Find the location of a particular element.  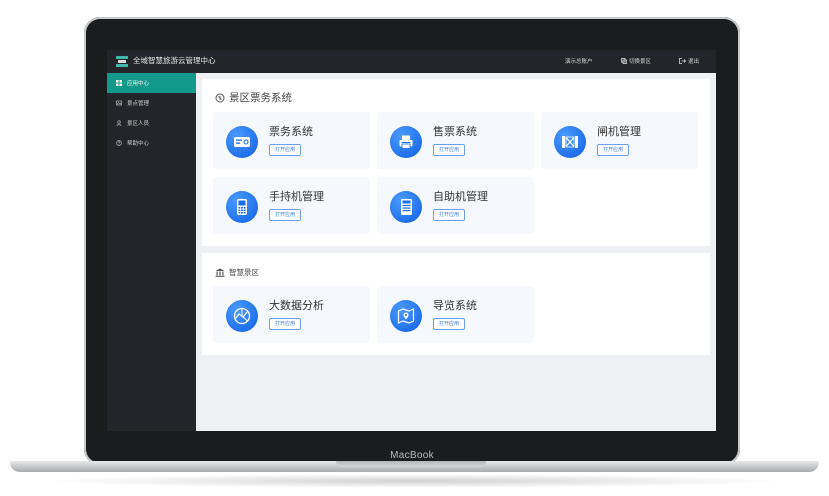

app-card-ticketing: 票务系统 打开应用 is located at coordinates (291, 140).